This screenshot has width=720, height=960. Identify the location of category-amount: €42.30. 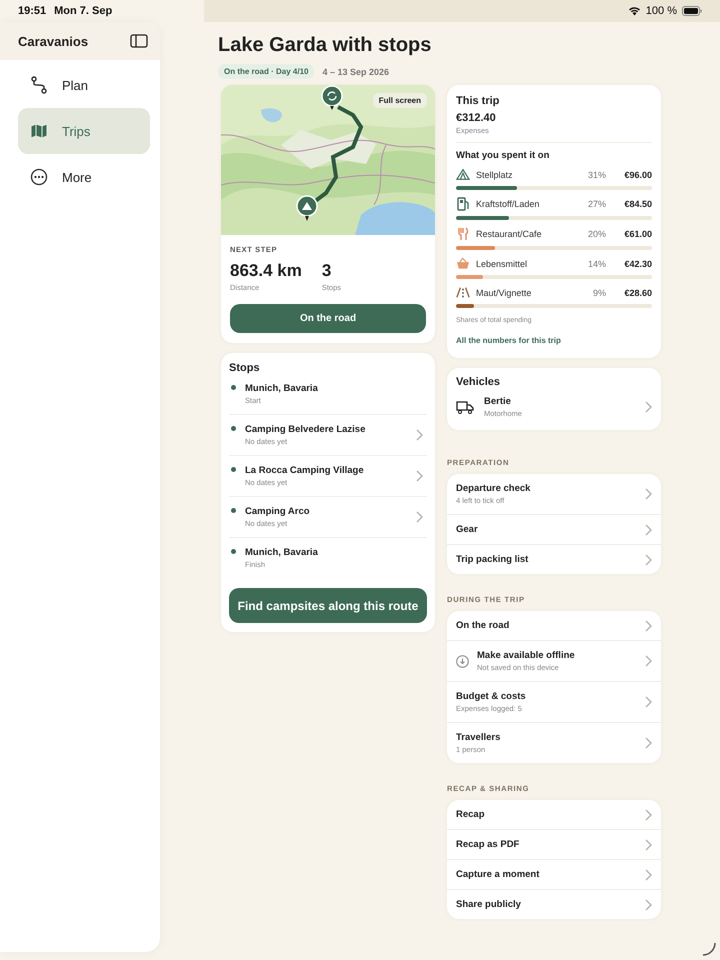
(637, 263).